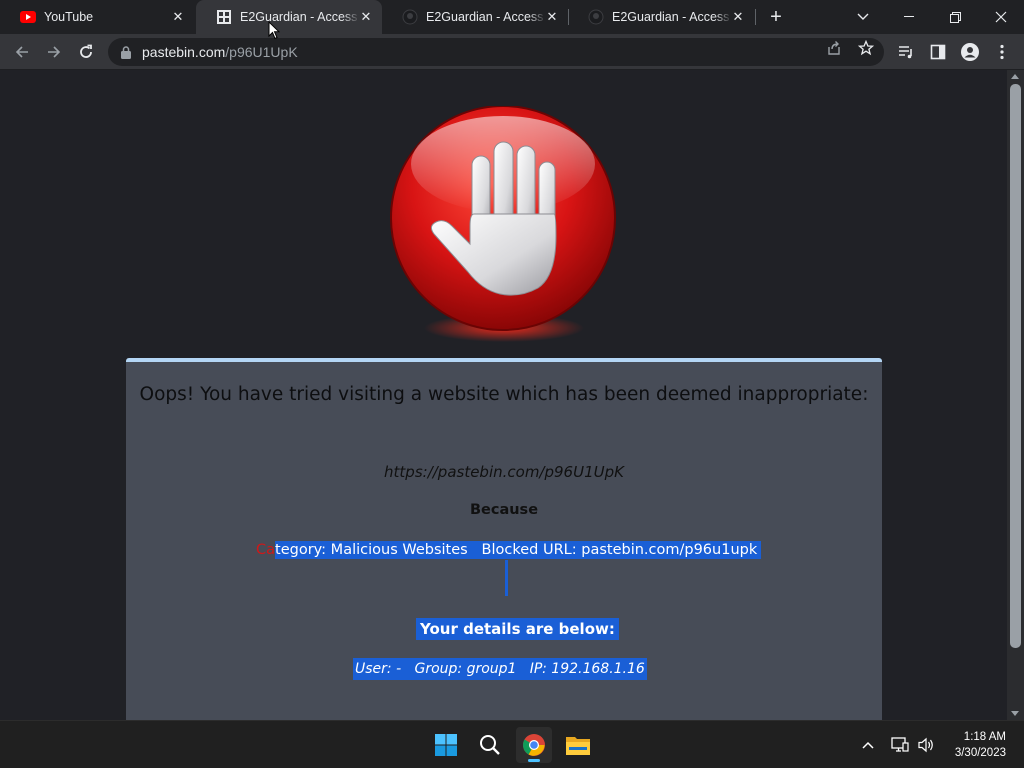 The height and width of the screenshot is (768, 1024). Describe the element at coordinates (126, 52) in the screenshot. I see `lock-icon` at that location.